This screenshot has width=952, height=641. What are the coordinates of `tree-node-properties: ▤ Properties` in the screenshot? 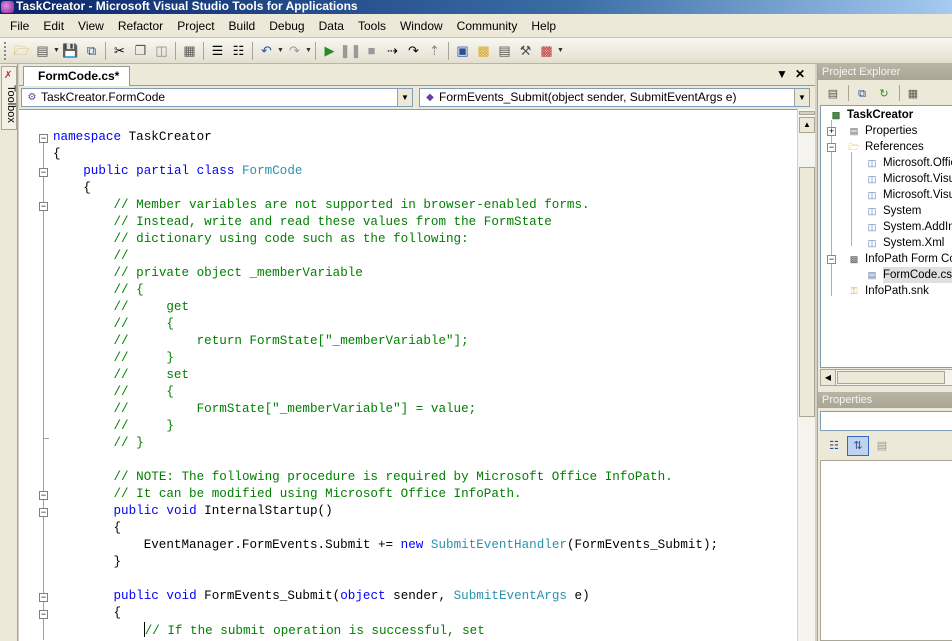 It's located at (882, 131).